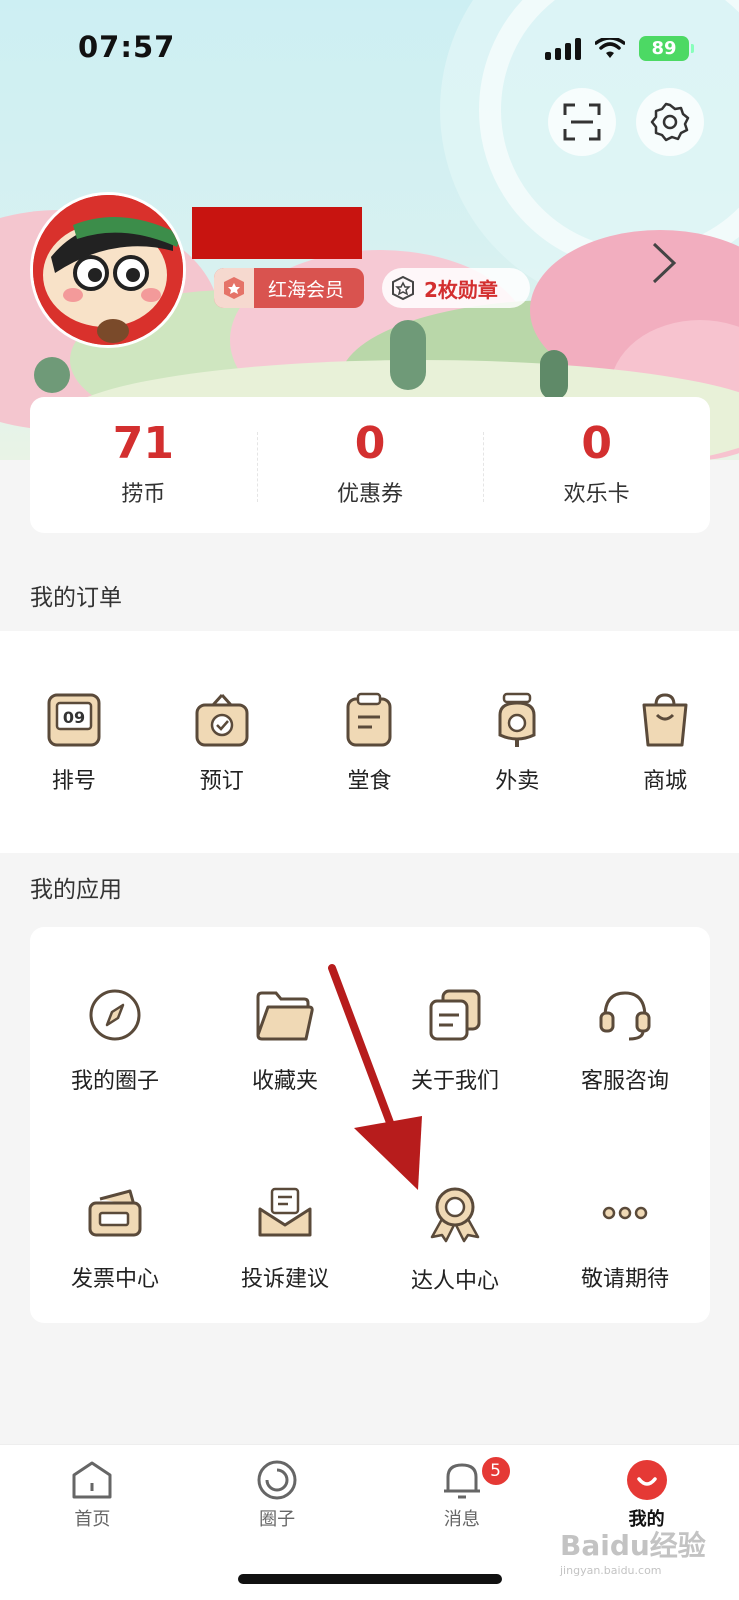  I want to click on order-item-label: 排号, so click(73, 781).